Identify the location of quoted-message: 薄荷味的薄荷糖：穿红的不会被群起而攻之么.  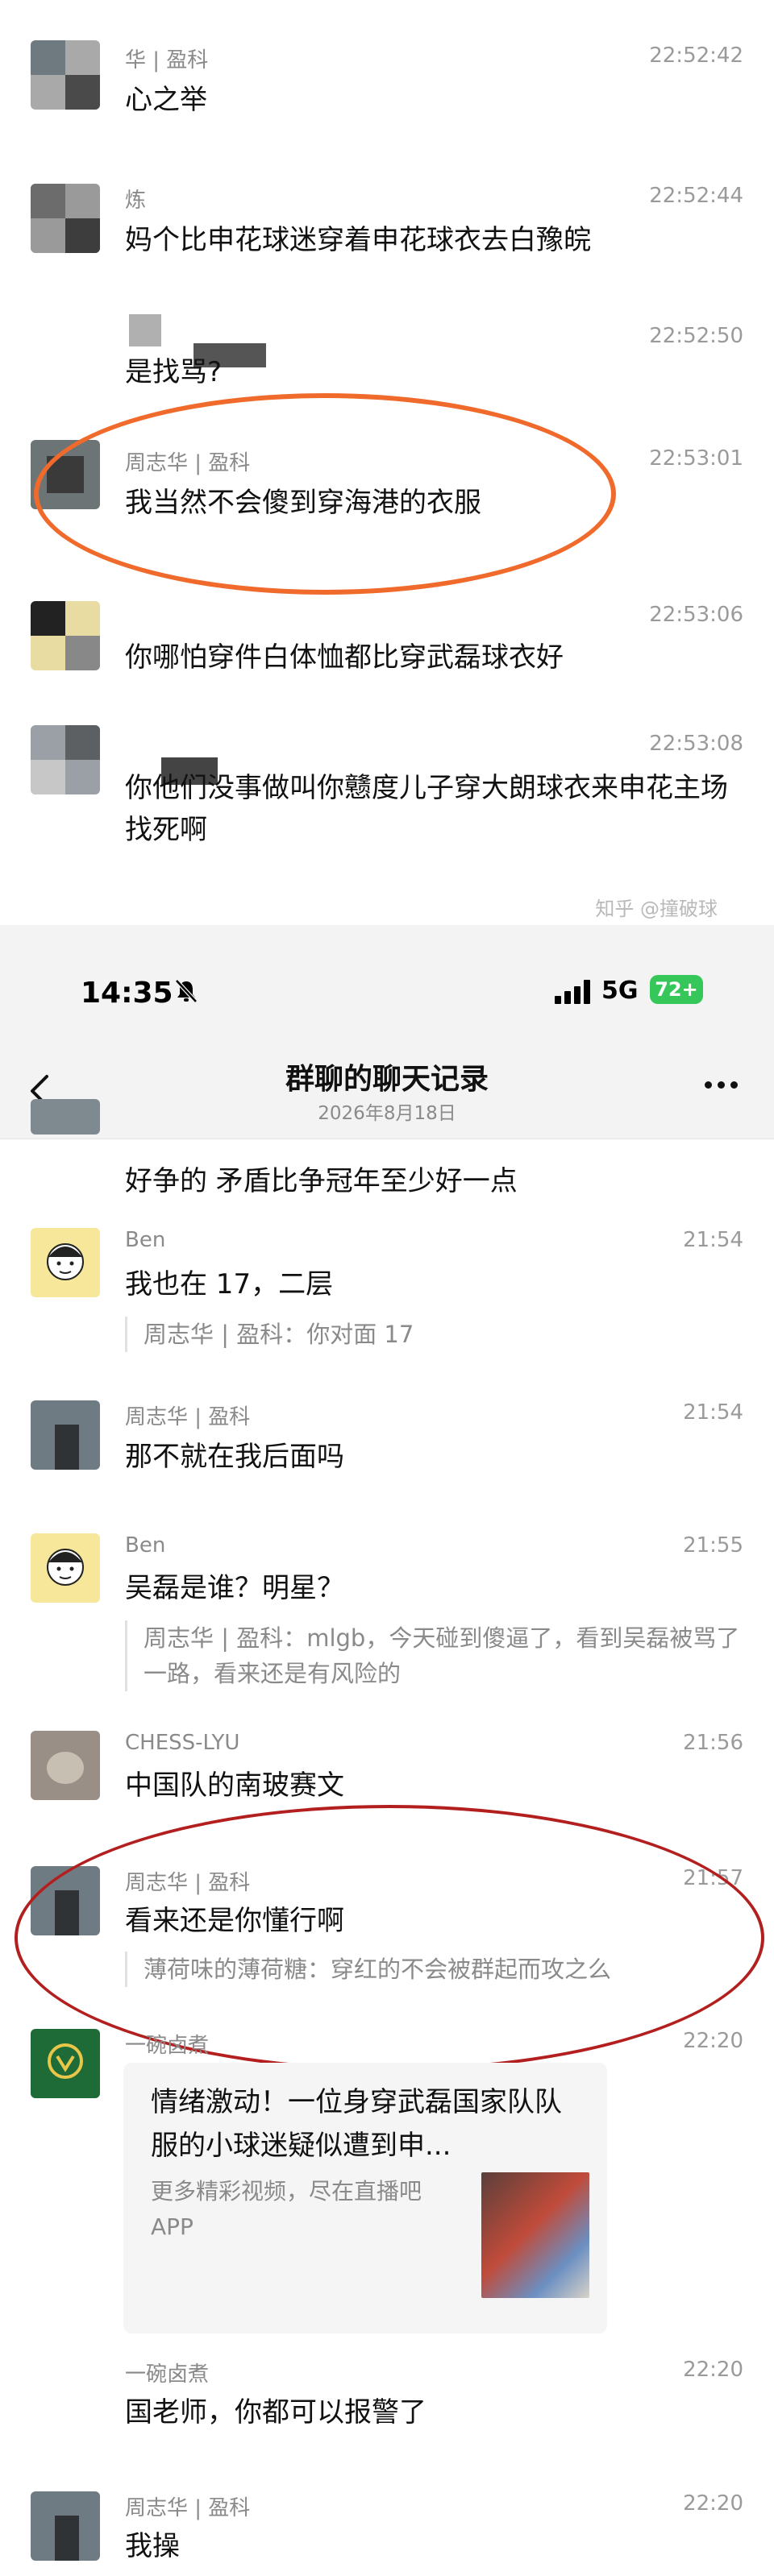
(433, 1969).